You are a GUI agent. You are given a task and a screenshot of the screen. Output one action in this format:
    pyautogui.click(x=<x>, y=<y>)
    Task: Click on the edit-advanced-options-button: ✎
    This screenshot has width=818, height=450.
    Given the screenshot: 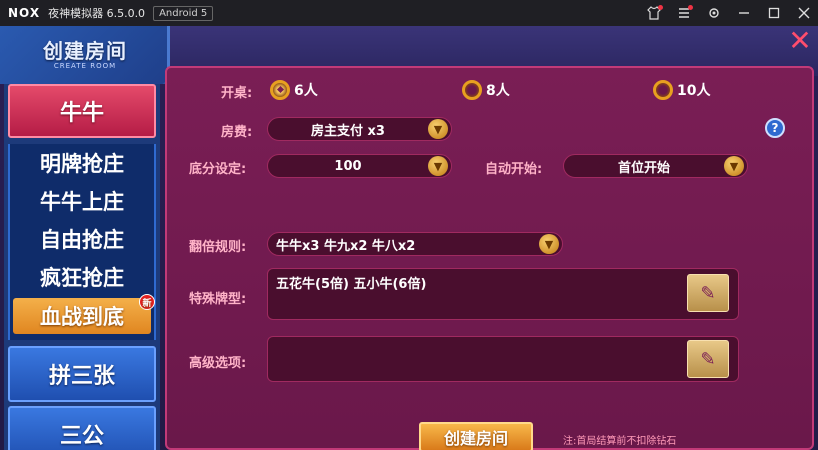 What is the action you would take?
    pyautogui.click(x=708, y=359)
    